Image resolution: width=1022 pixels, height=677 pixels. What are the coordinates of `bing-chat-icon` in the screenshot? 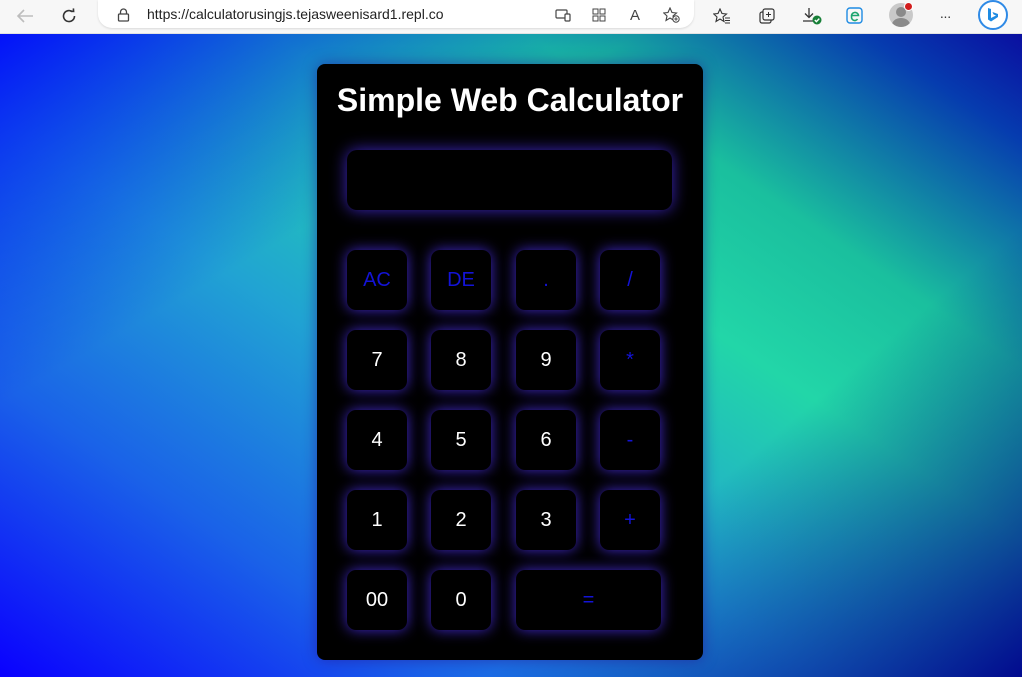 It's located at (993, 15).